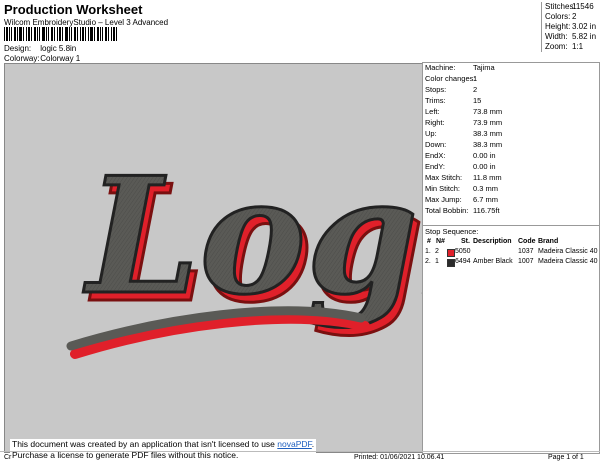 This screenshot has width=600, height=465. Describe the element at coordinates (443, 188) in the screenshot. I see `info-label: Min Stitch:` at that location.